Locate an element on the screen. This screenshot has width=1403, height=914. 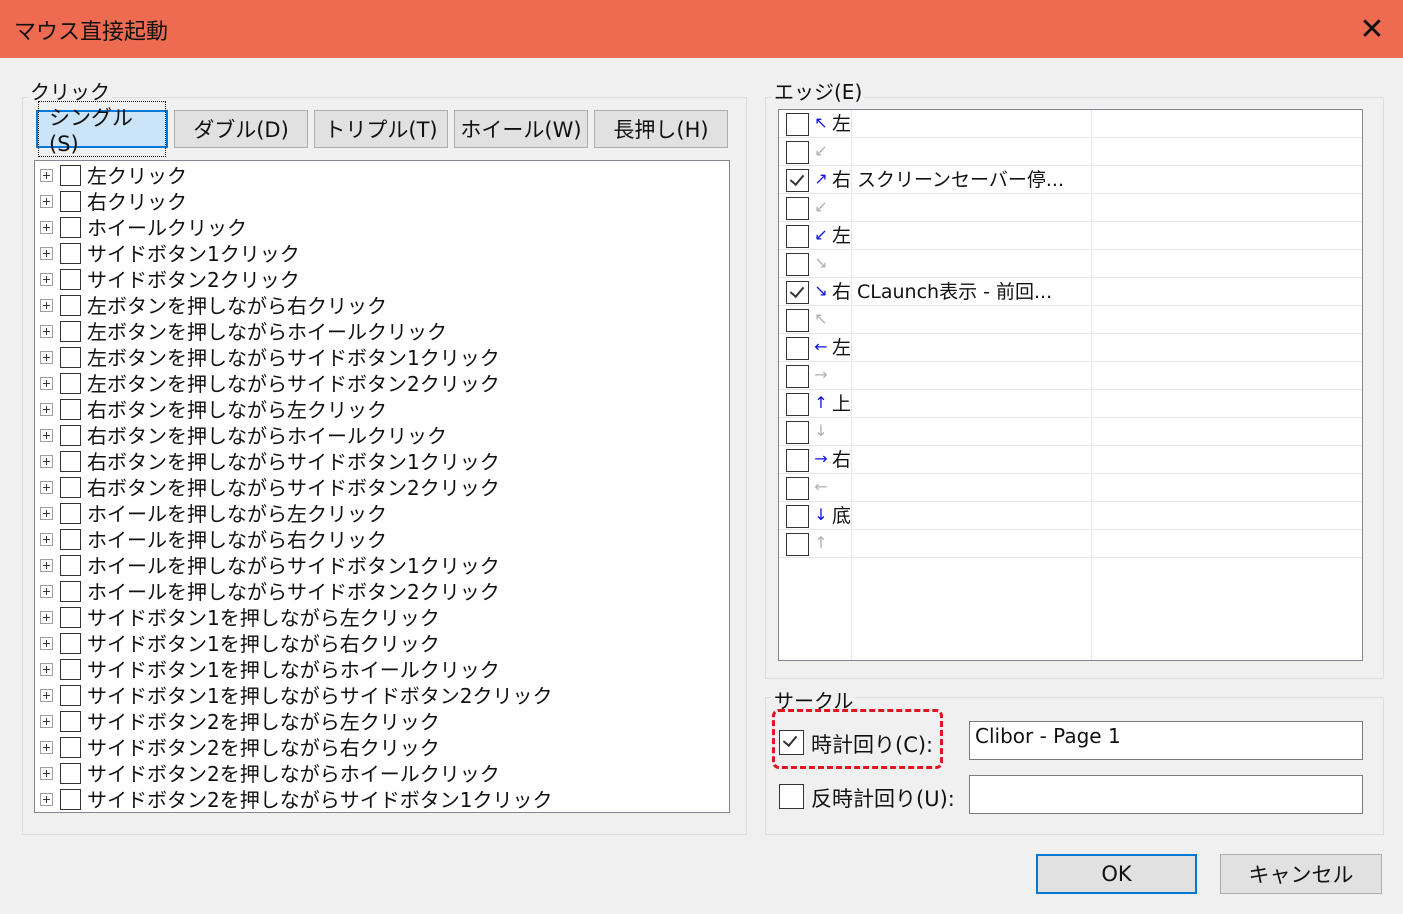
tree-item: 右ボタンを押しながらサイドボタン2クリック is located at coordinates (382, 488).